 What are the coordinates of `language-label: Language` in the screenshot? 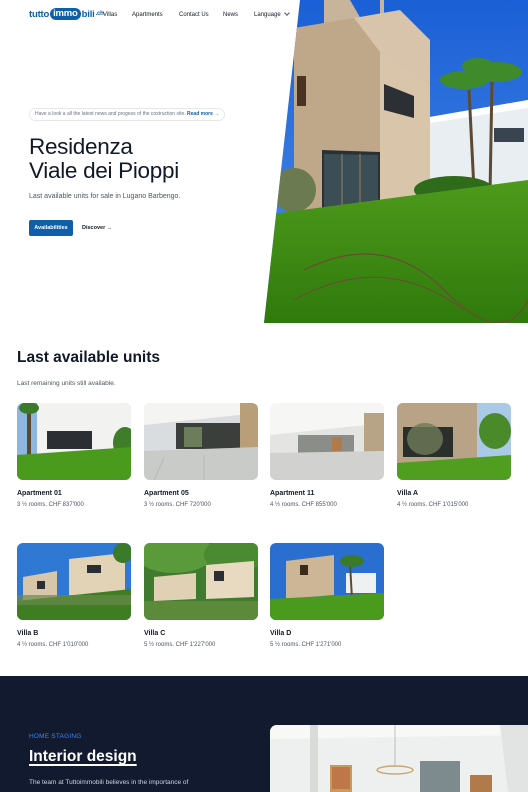 It's located at (267, 15).